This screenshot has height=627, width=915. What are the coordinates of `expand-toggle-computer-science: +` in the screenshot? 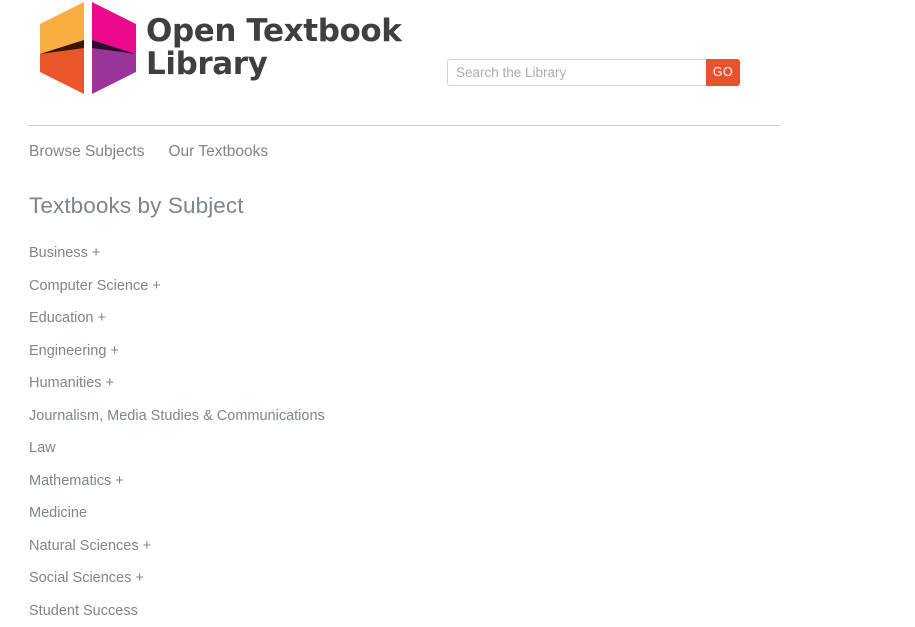 It's located at (154, 286).